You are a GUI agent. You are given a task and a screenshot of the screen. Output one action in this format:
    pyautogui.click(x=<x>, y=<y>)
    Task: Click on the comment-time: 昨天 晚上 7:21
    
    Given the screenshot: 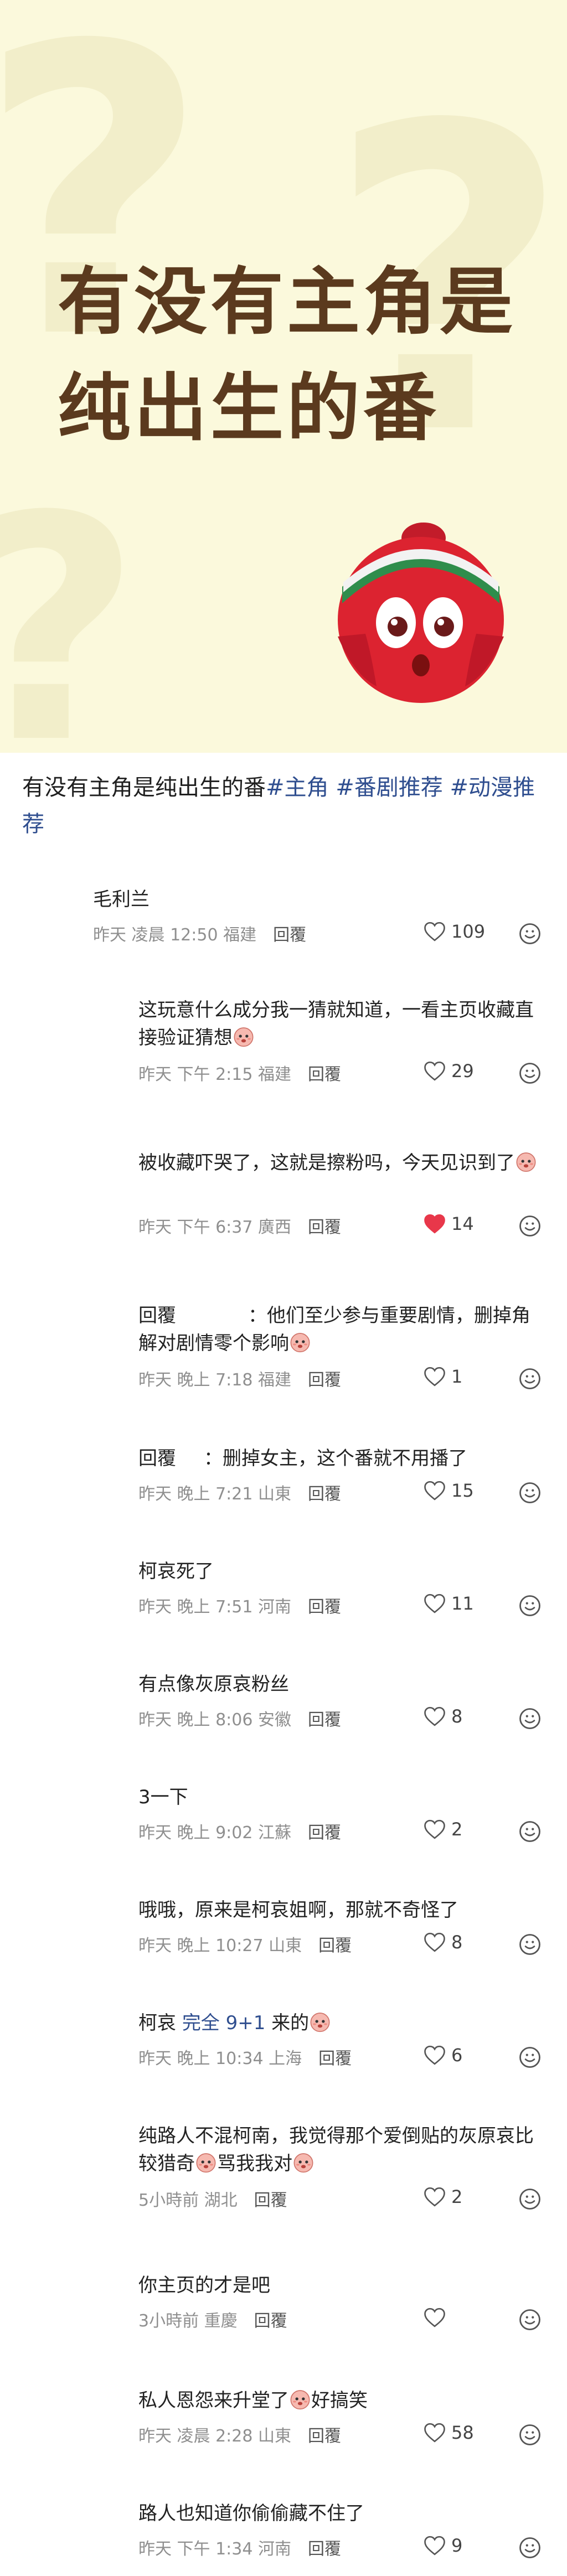 What is the action you would take?
    pyautogui.click(x=195, y=1494)
    